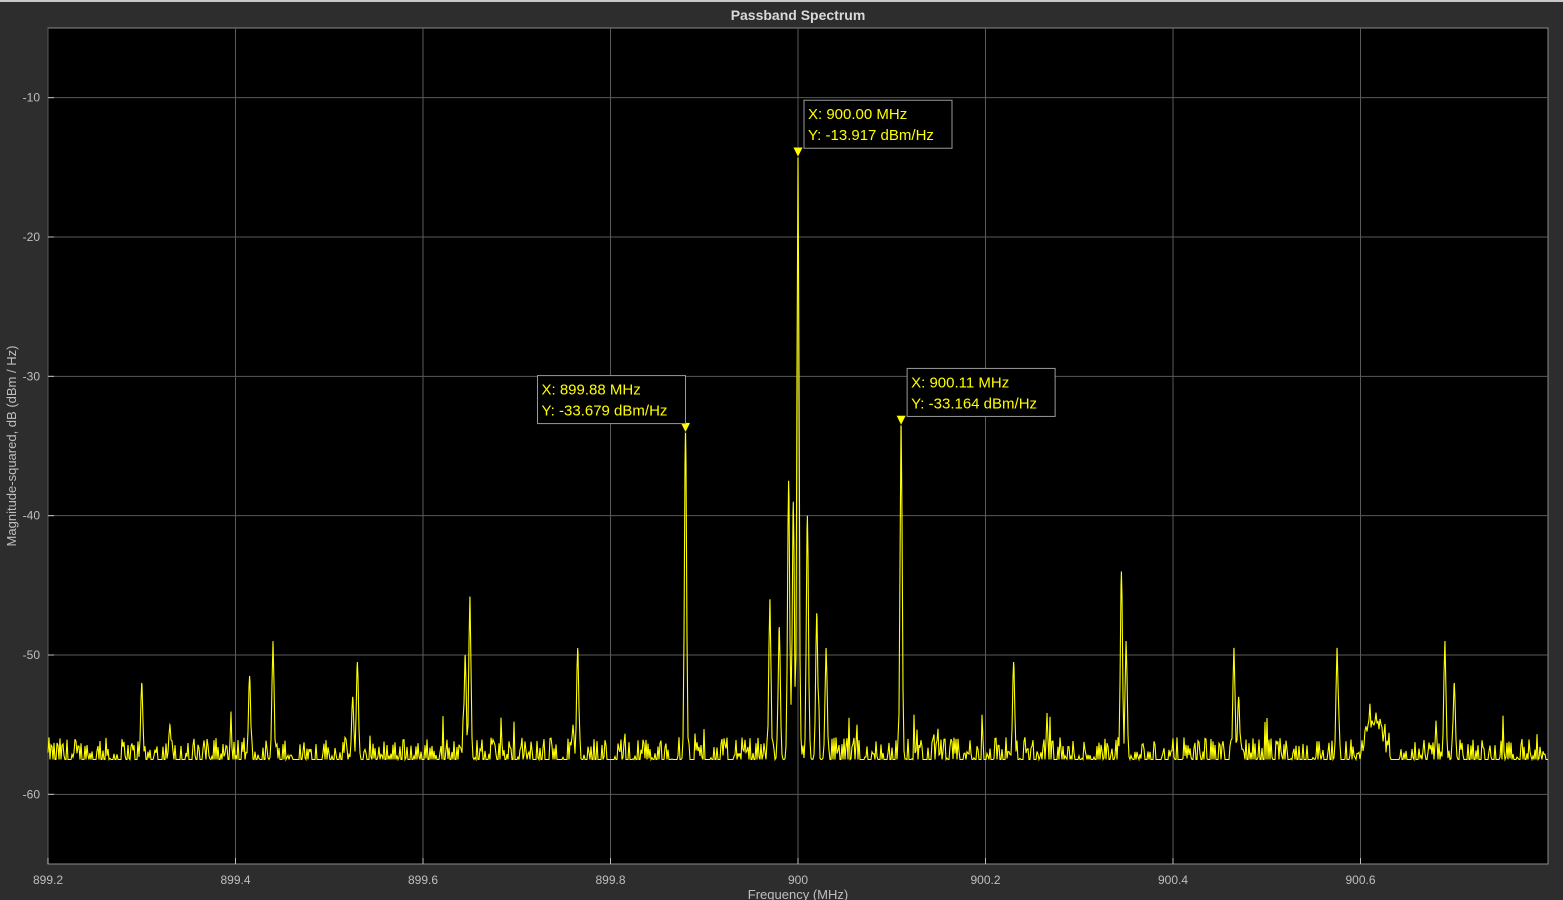 The width and height of the screenshot is (1563, 900). Describe the element at coordinates (32, 655) in the screenshot. I see `y-tick-label: -50` at that location.